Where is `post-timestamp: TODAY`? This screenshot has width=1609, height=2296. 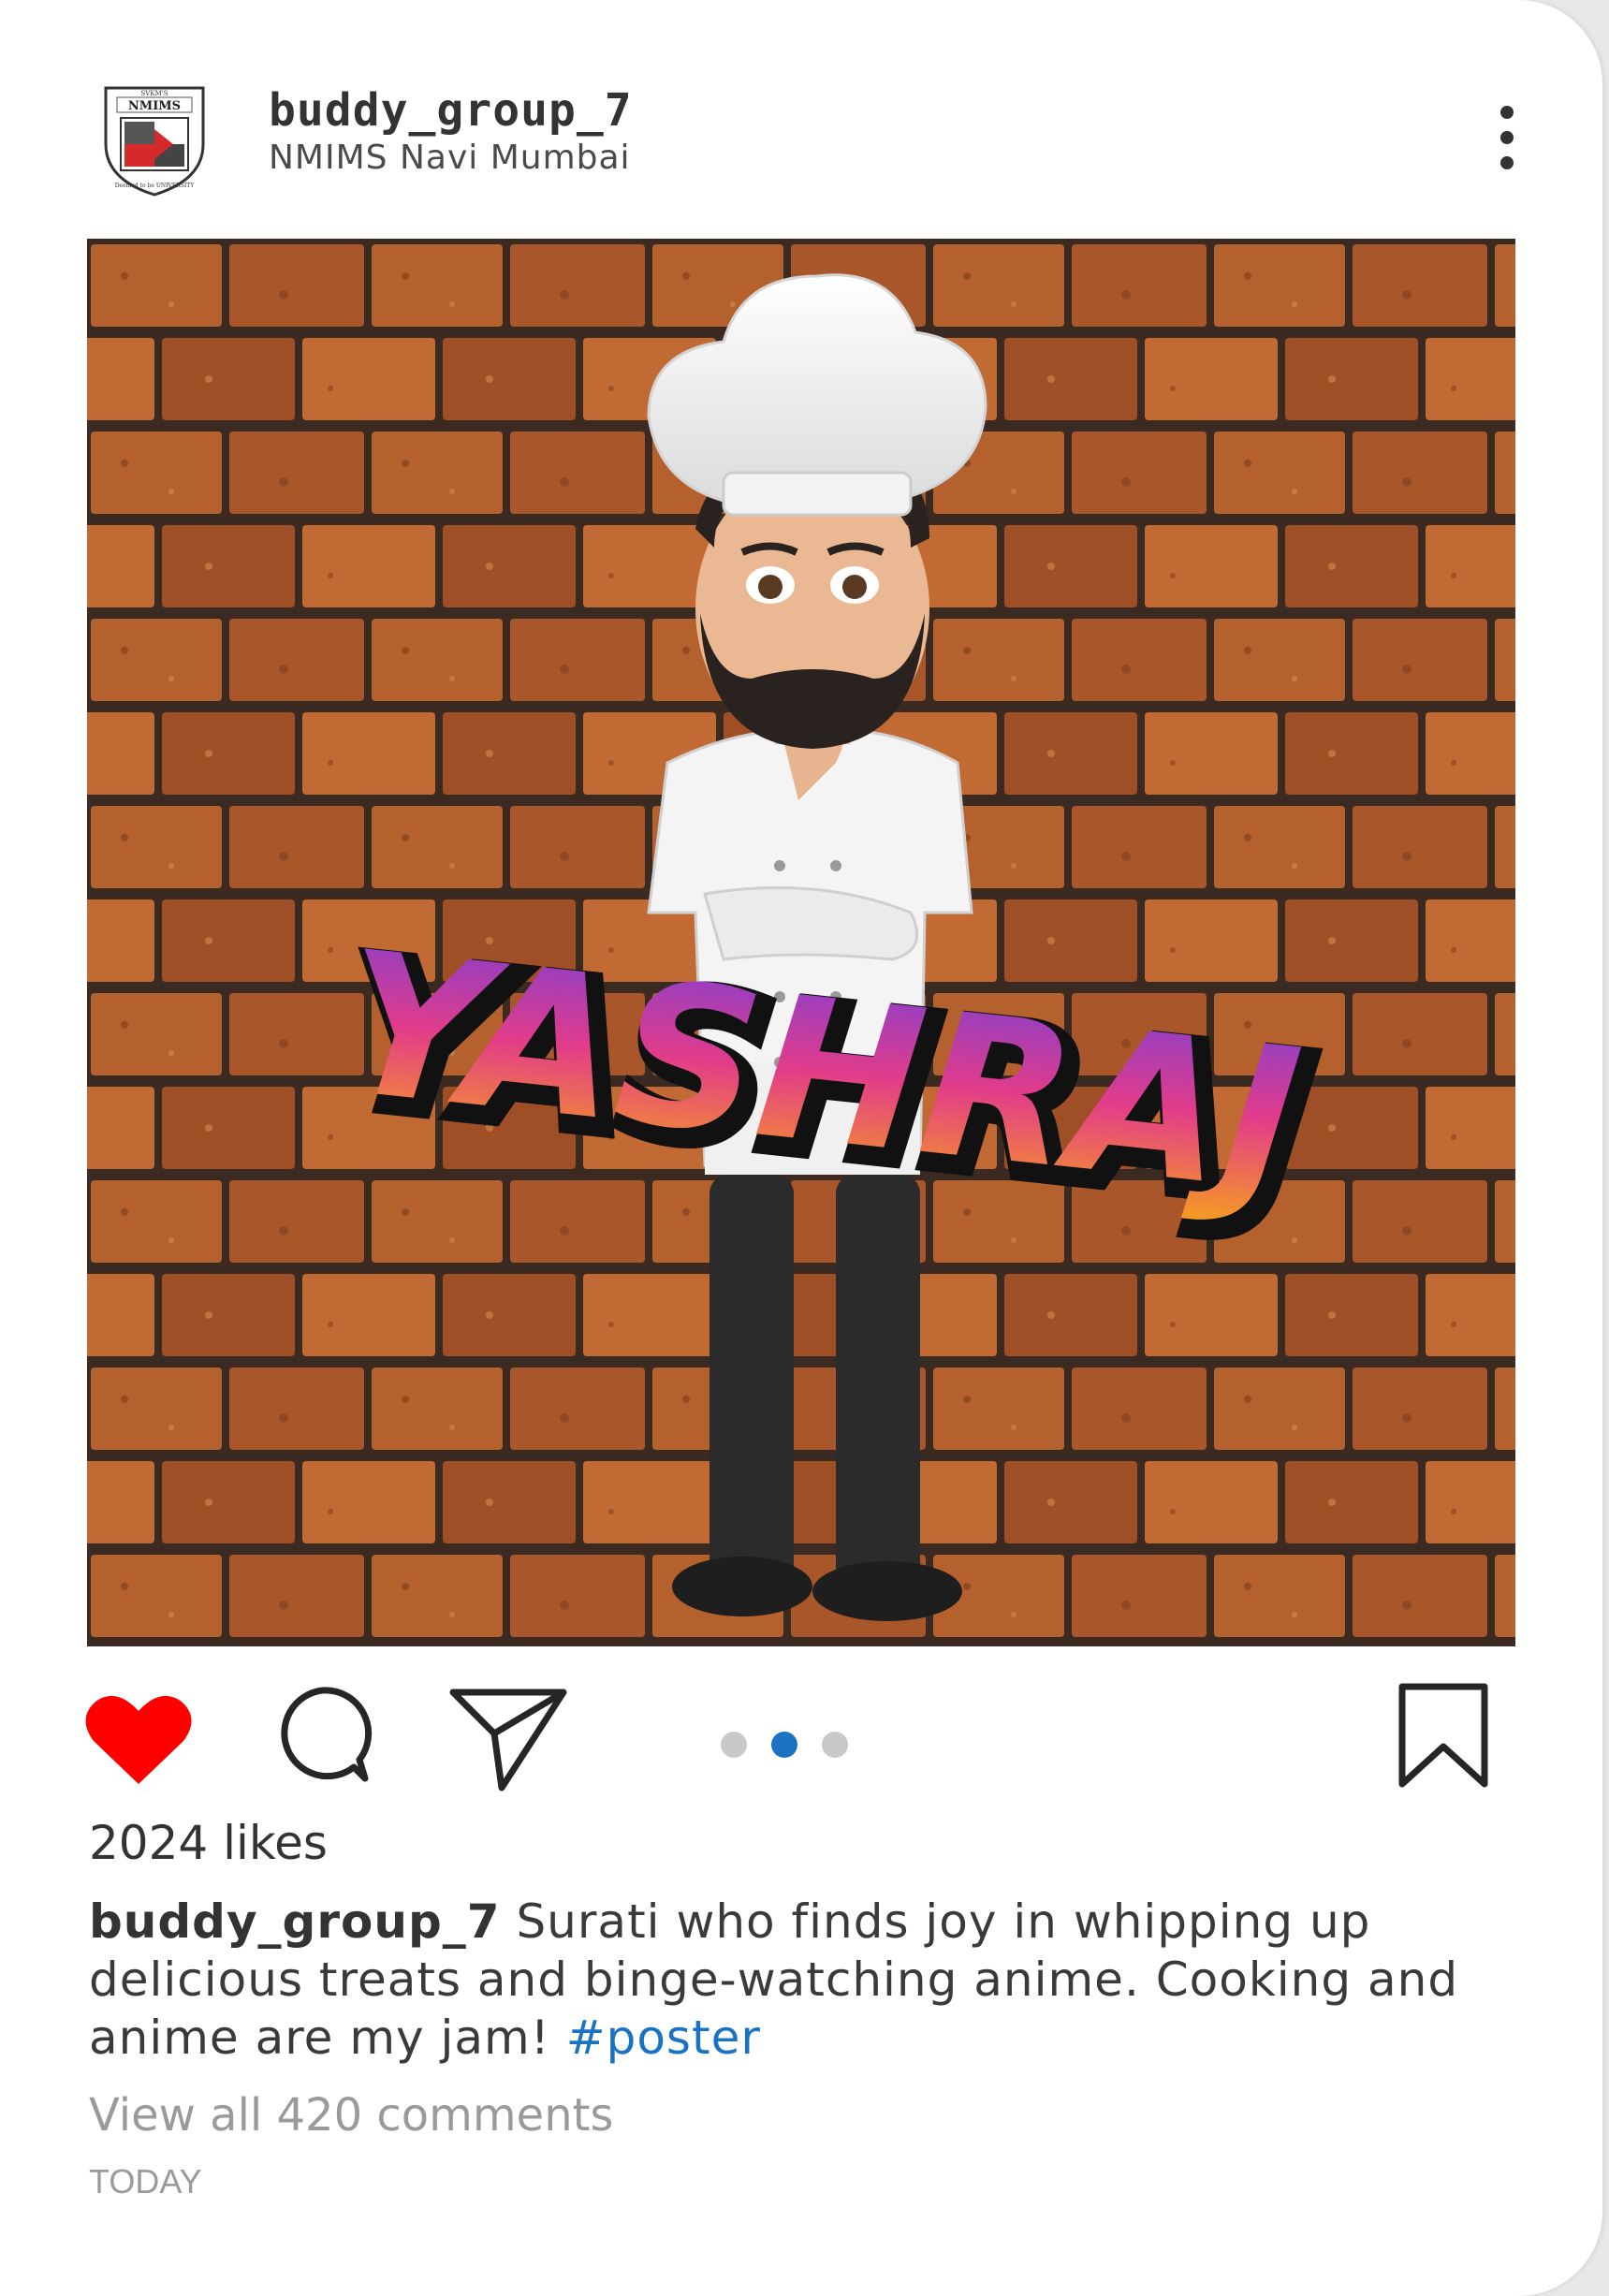
post-timestamp: TODAY is located at coordinates (145, 2182).